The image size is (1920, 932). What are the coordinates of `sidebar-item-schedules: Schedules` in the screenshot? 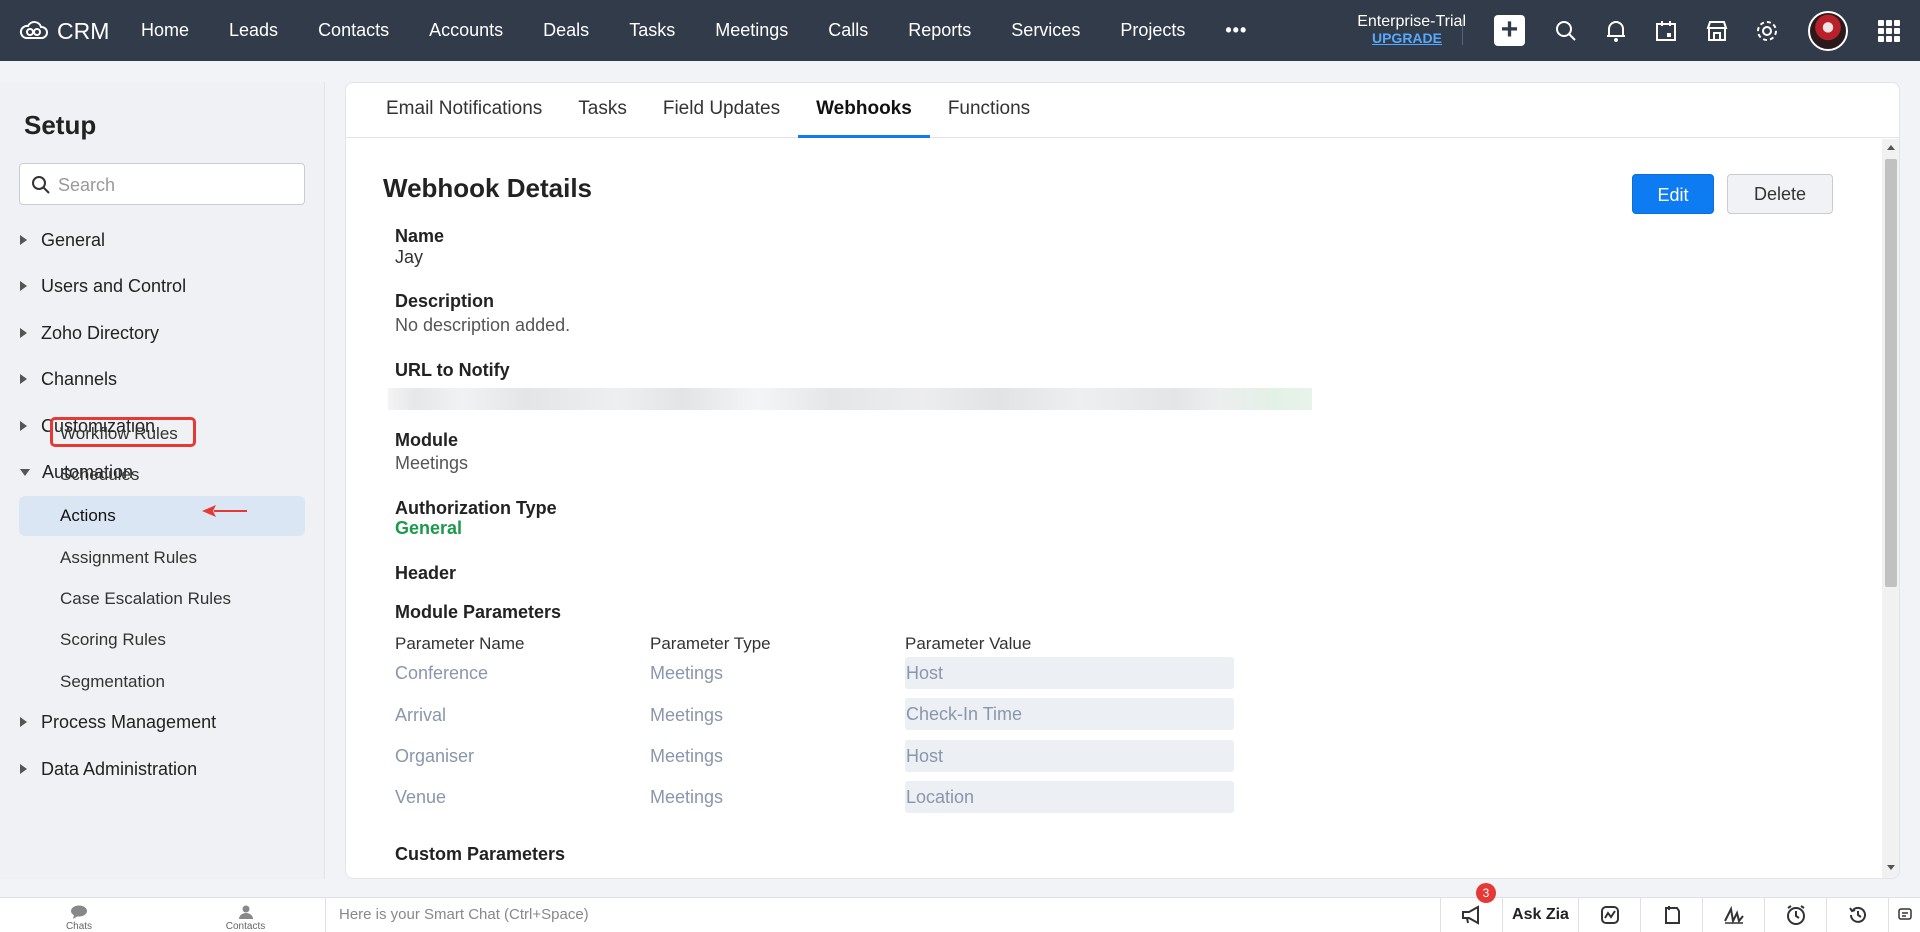 It's located at (99, 475).